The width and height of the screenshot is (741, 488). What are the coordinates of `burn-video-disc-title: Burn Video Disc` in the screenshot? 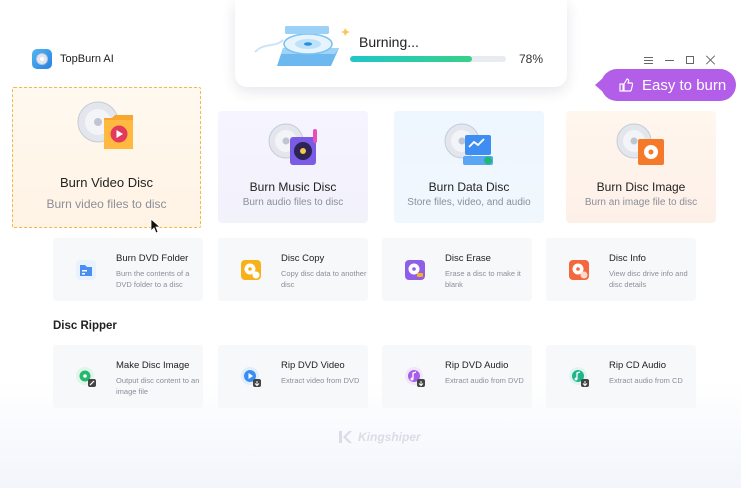 It's located at (106, 182).